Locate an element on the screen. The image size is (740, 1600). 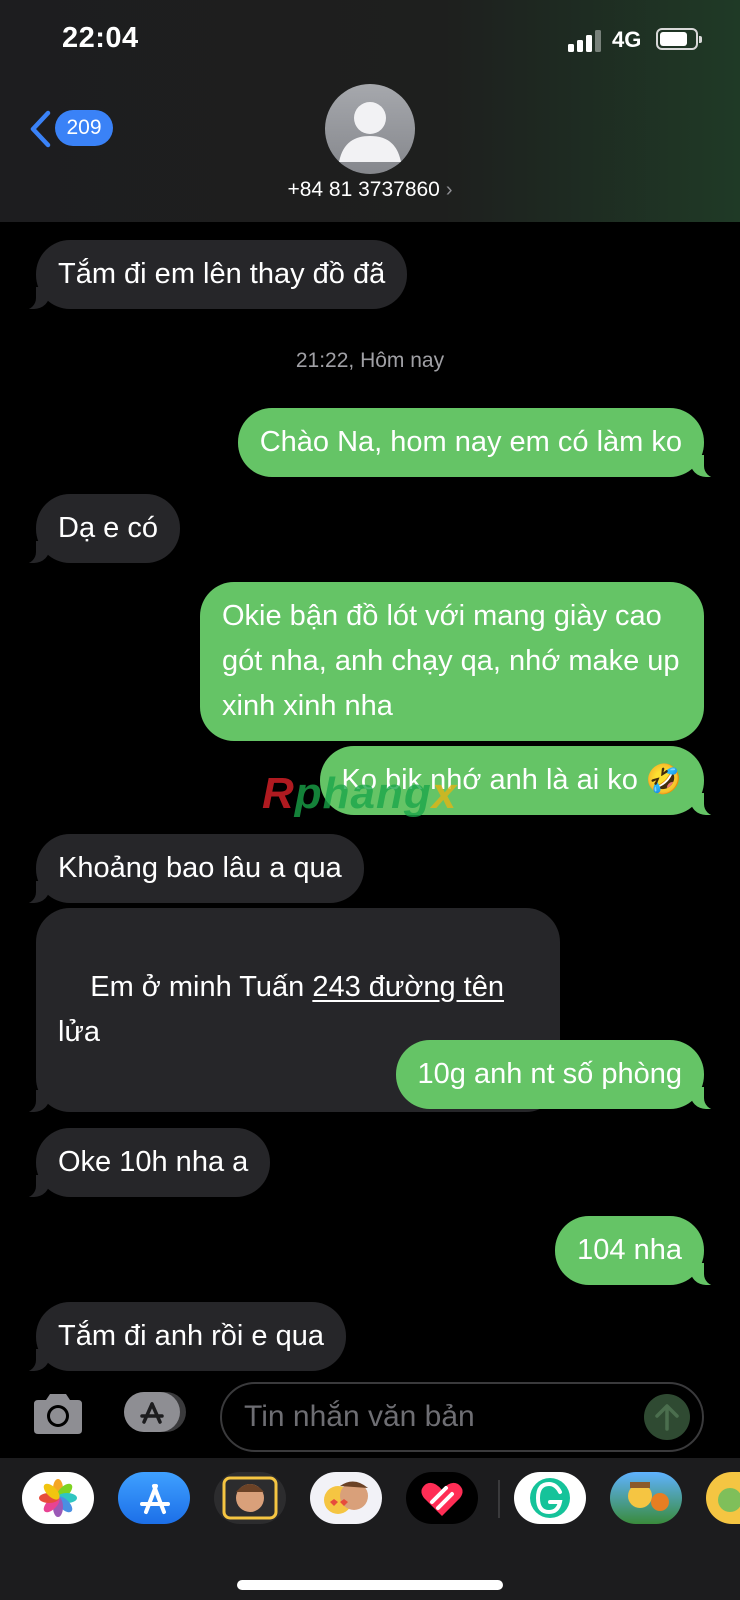
message-bubble: Oke 10h nha a is located at coordinates (146, 1163).